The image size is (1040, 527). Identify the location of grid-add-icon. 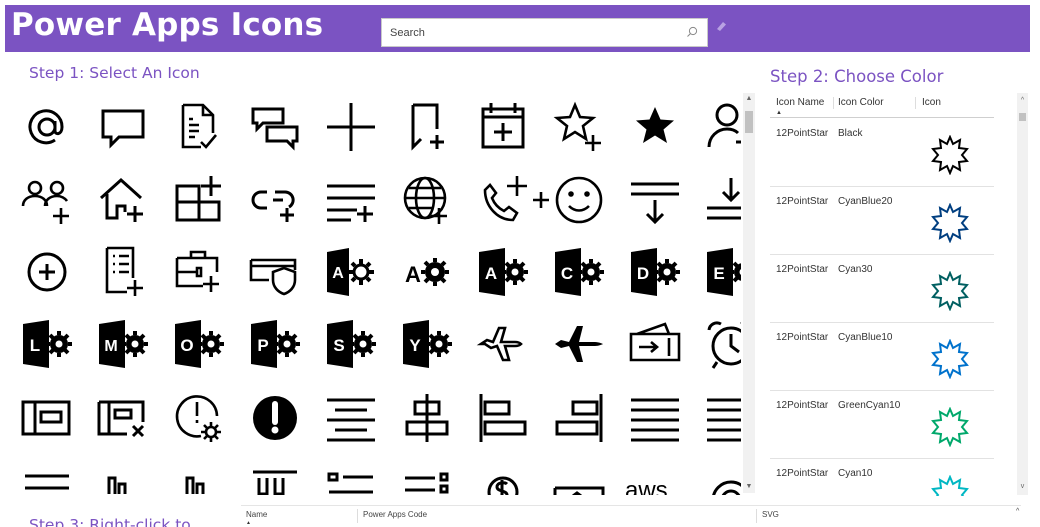
(199, 200).